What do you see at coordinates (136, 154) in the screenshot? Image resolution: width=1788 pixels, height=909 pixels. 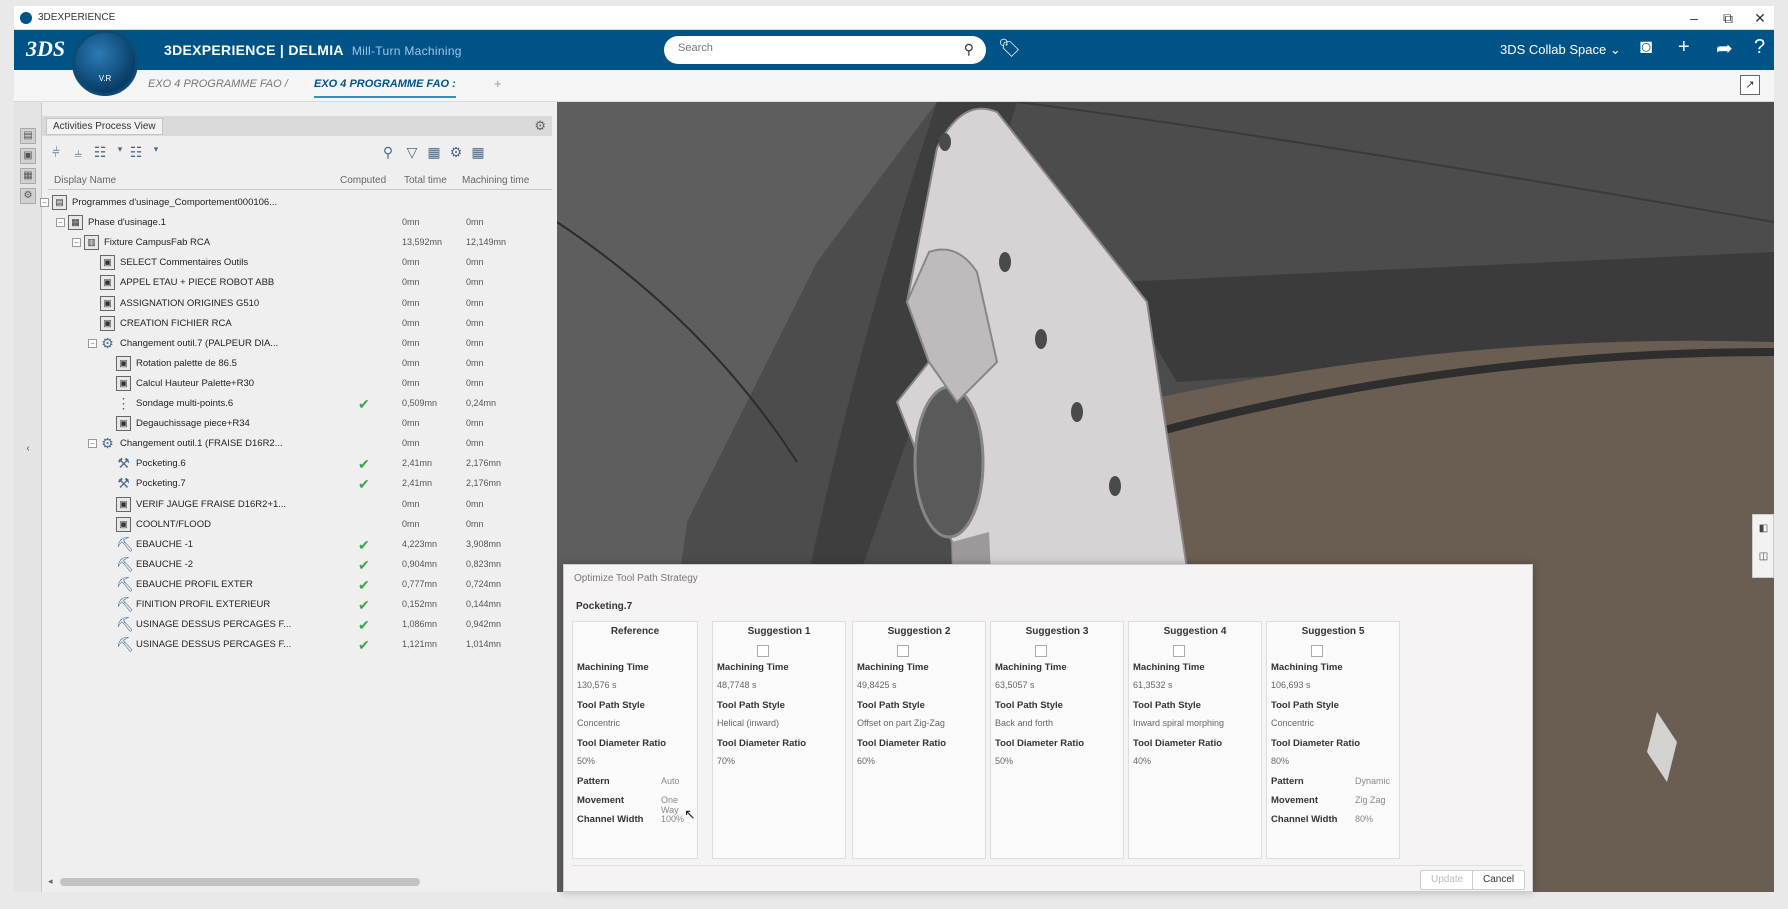 I see `tree-filter-icon: ☷` at bounding box center [136, 154].